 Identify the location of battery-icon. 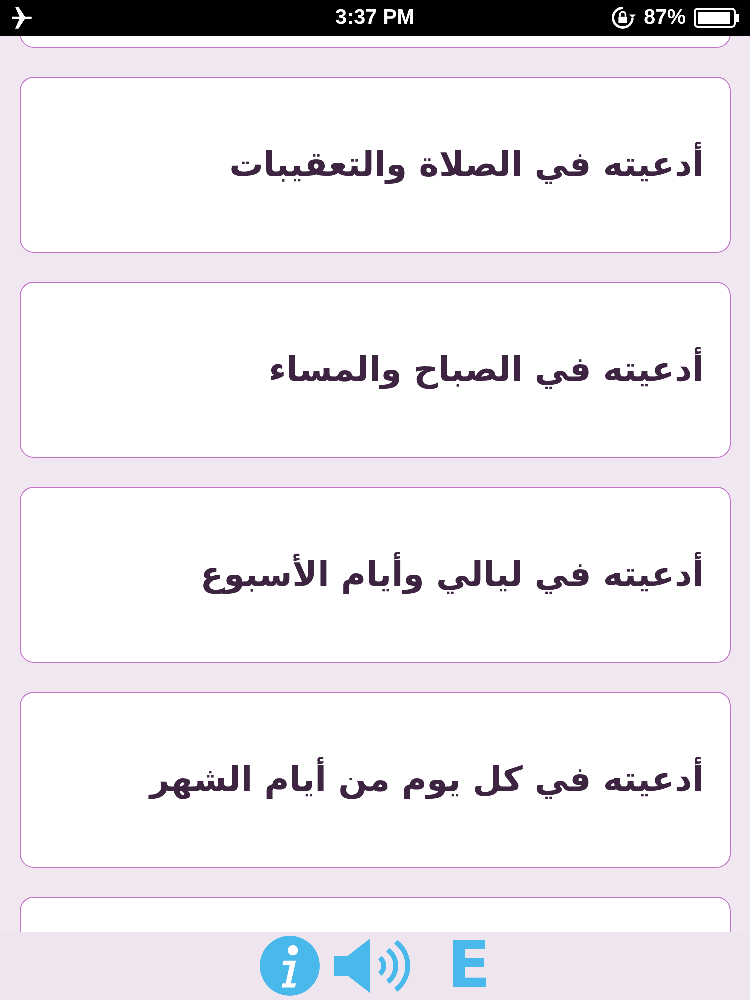
(717, 18).